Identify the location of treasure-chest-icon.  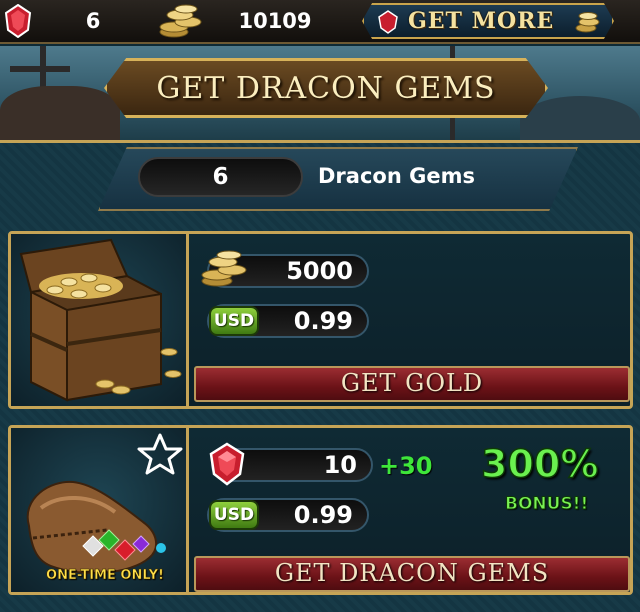
(100, 320).